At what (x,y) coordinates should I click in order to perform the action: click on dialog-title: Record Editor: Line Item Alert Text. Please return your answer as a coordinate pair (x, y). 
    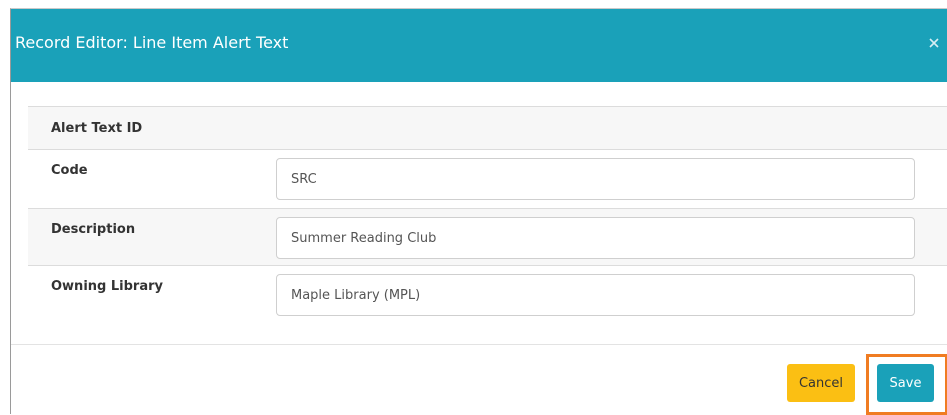
    Looking at the image, I should click on (152, 42).